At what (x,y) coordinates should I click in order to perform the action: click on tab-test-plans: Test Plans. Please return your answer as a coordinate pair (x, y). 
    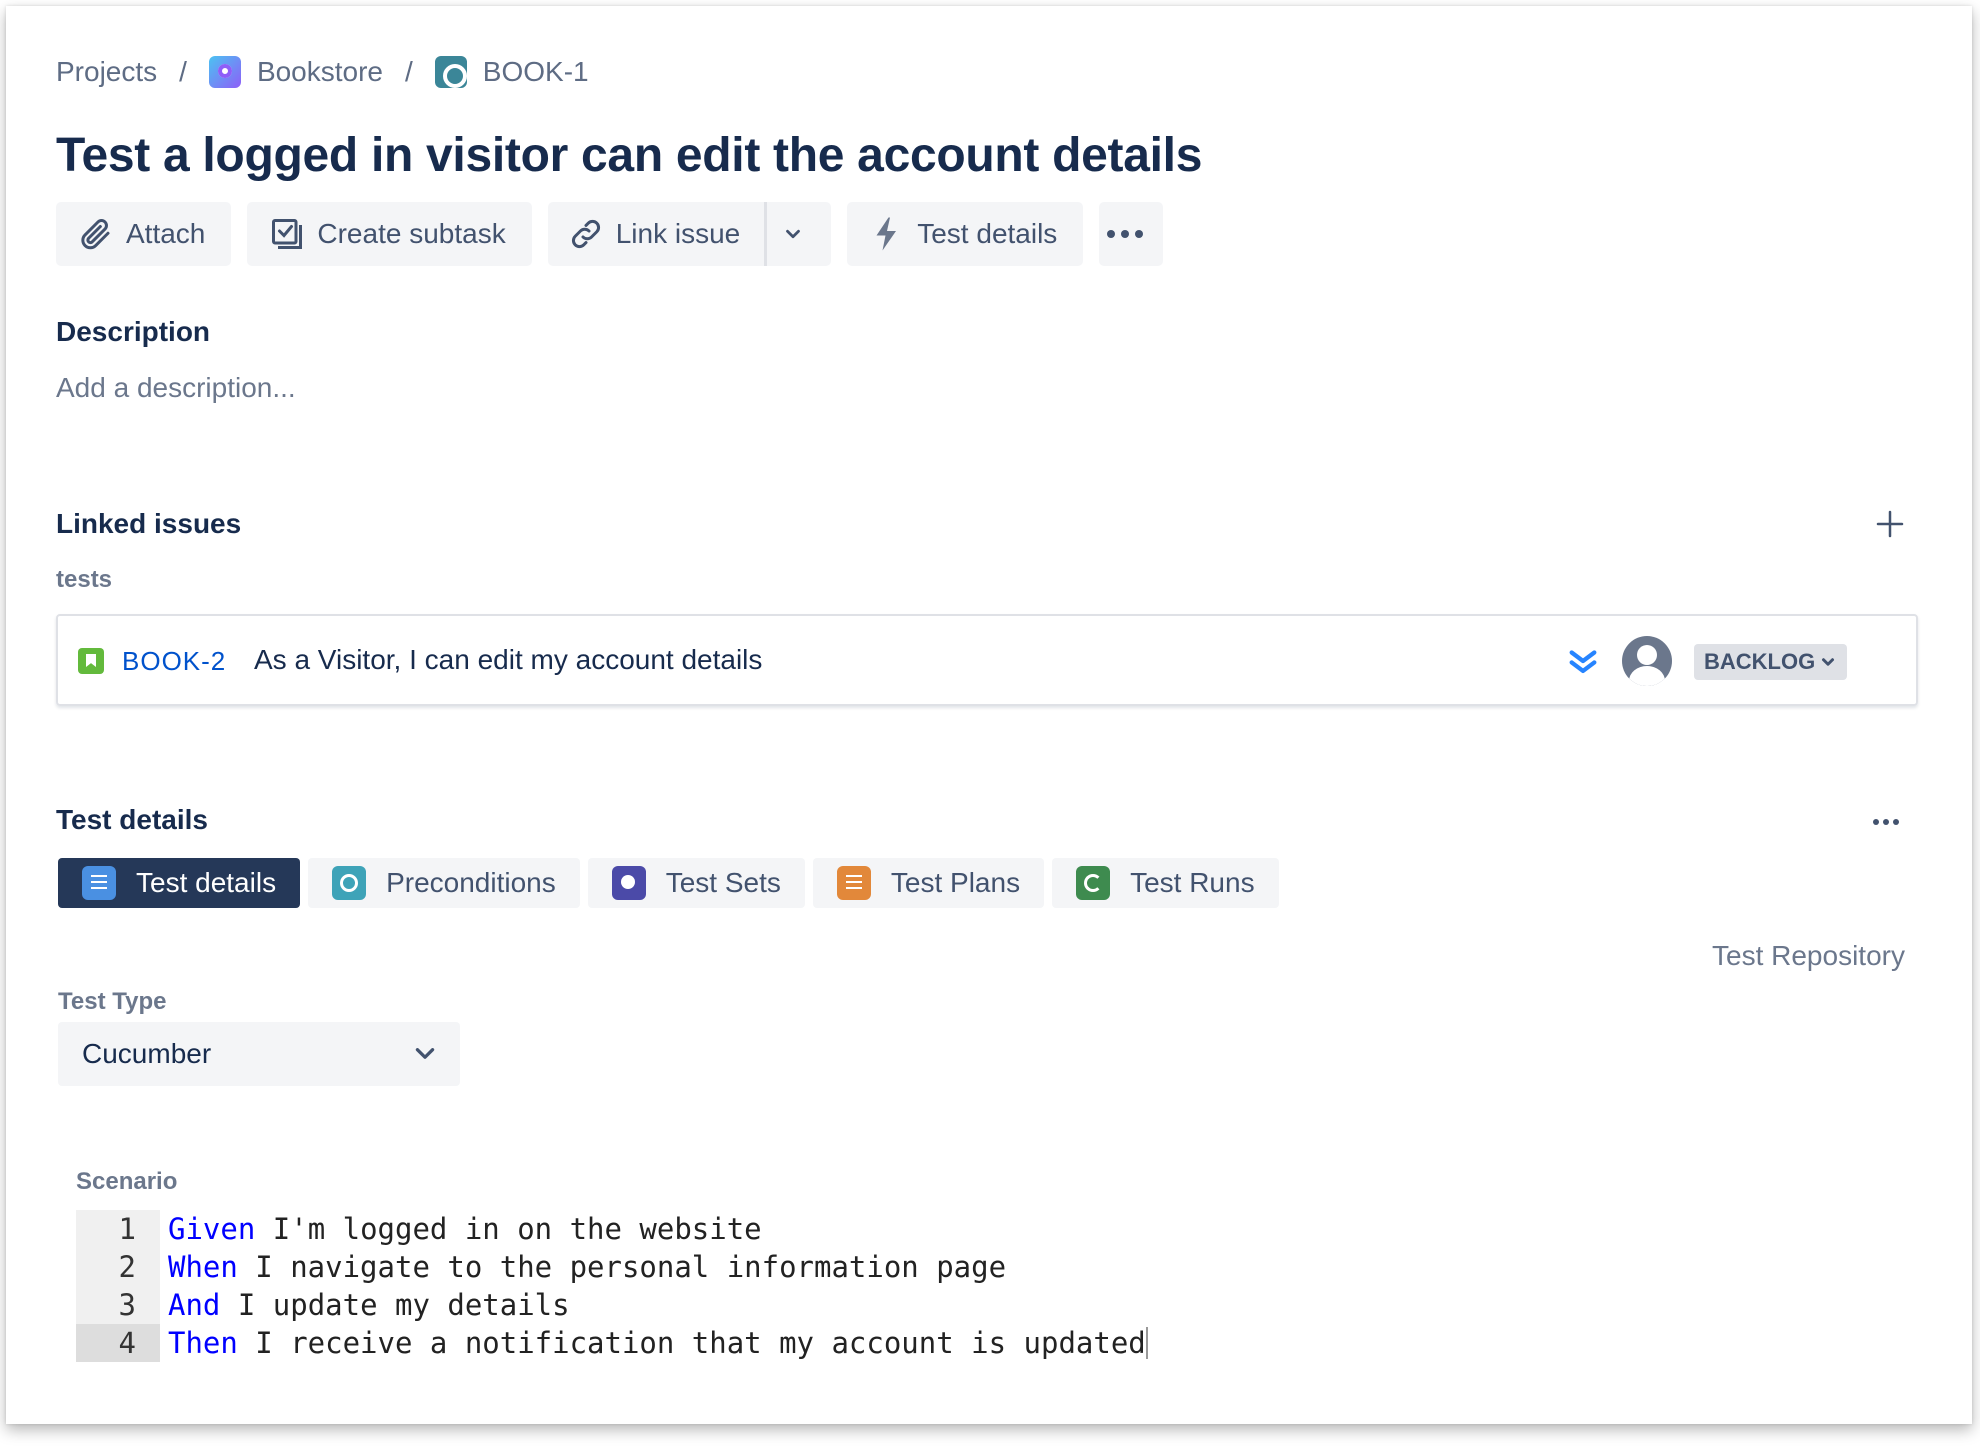
    Looking at the image, I should click on (928, 883).